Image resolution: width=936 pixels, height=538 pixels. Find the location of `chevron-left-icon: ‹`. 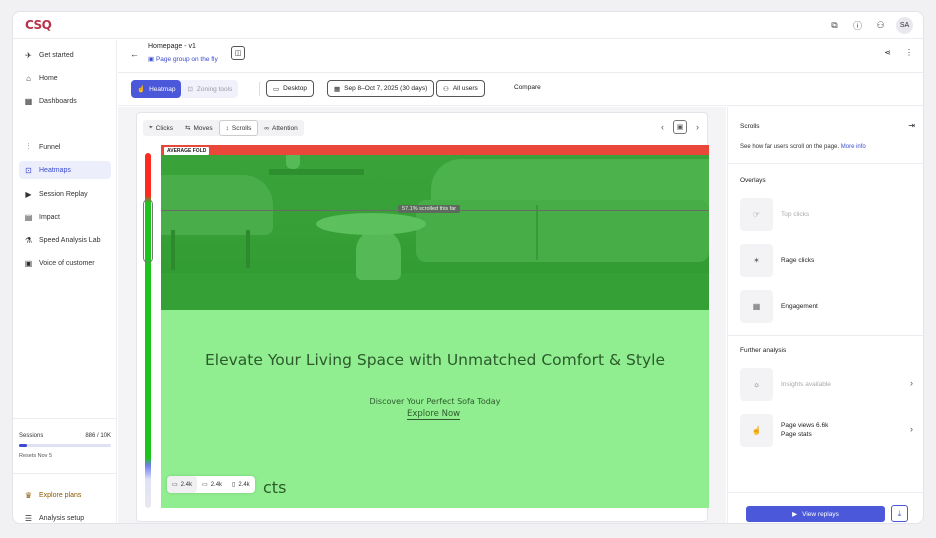

chevron-left-icon: ‹ is located at coordinates (662, 127).